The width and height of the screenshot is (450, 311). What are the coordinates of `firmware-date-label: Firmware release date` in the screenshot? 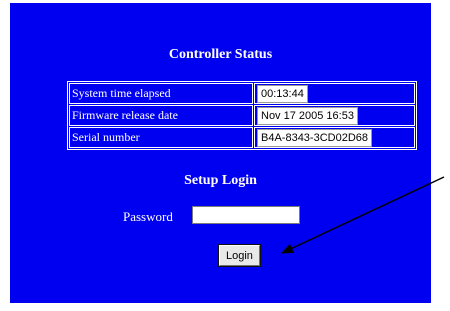 It's located at (161, 115).